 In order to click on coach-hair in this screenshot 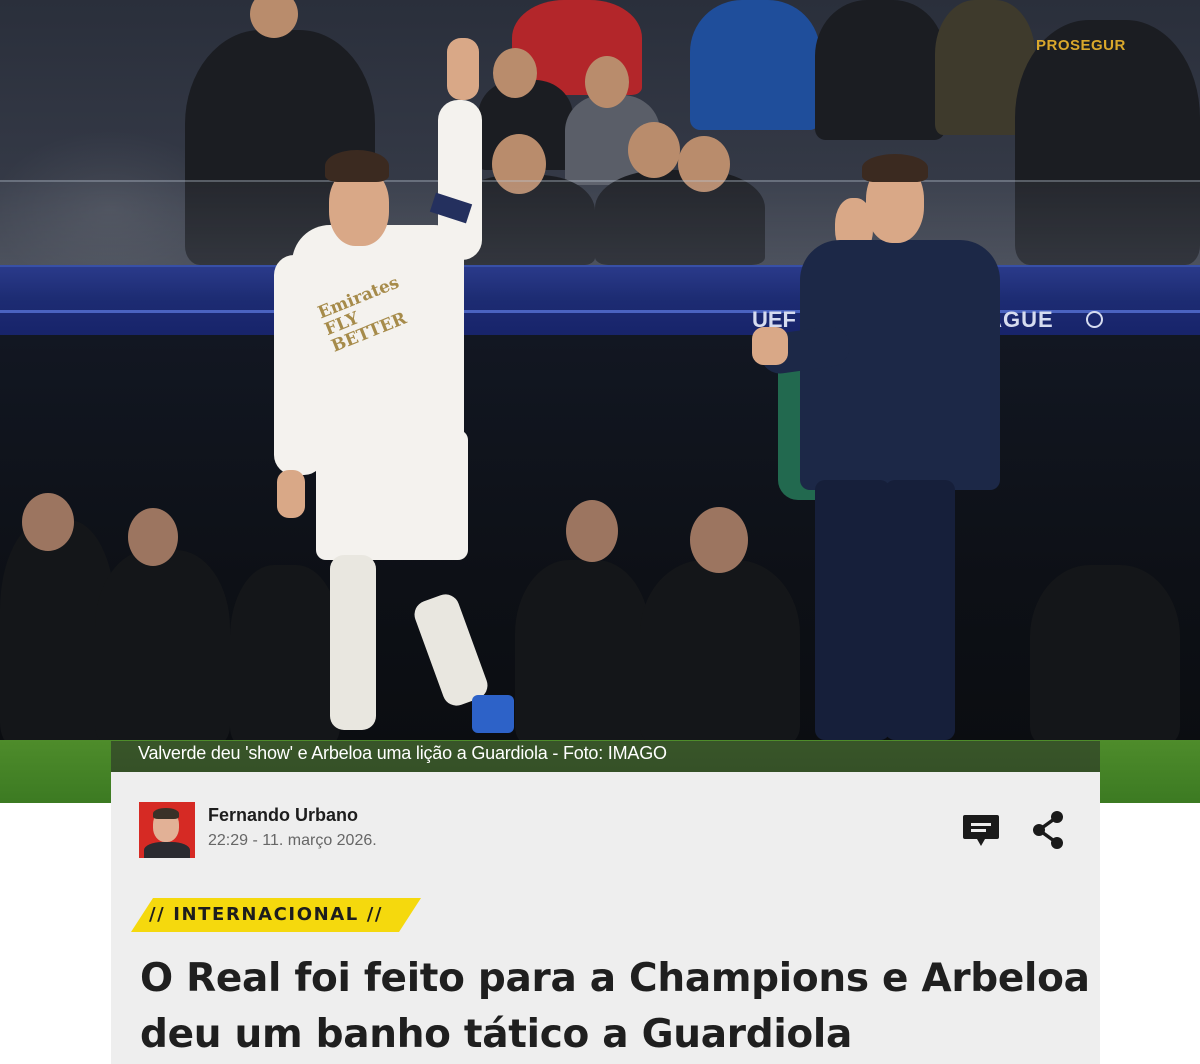, I will do `click(895, 168)`.